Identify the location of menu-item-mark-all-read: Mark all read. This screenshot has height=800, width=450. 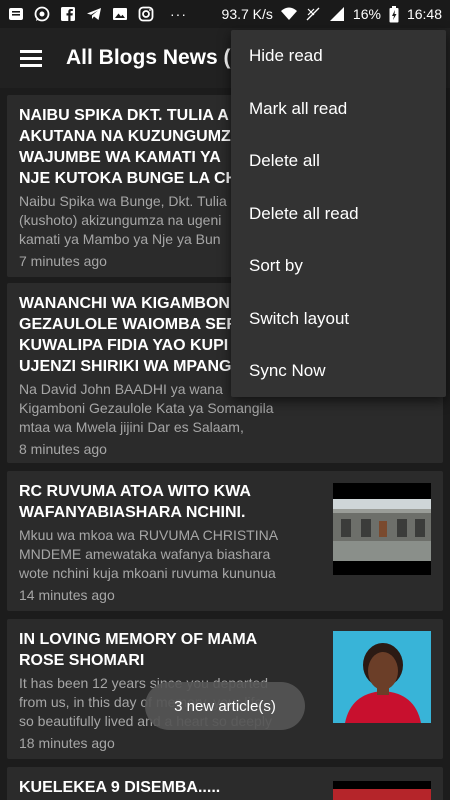
(338, 109).